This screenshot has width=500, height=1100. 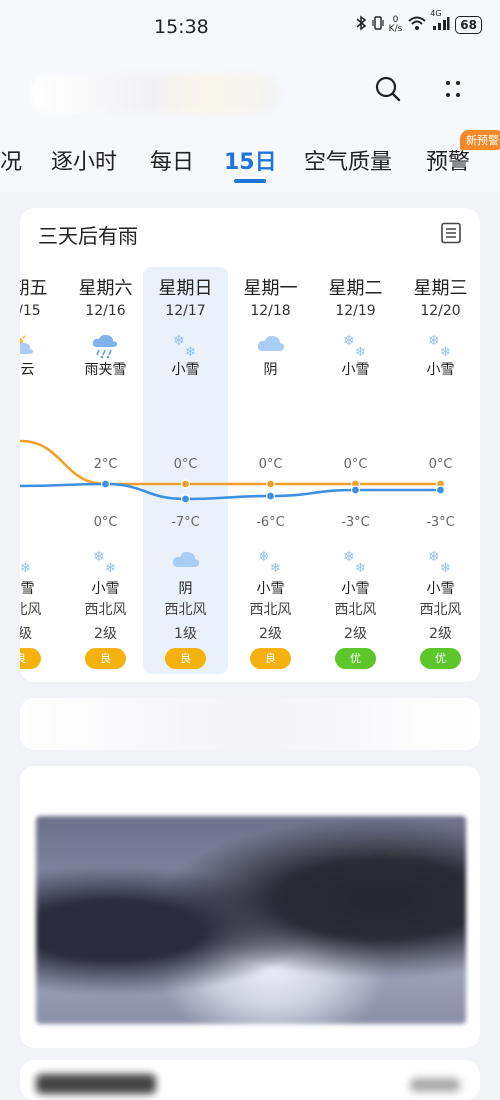 I want to click on battery-indicator: 68, so click(x=468, y=25).